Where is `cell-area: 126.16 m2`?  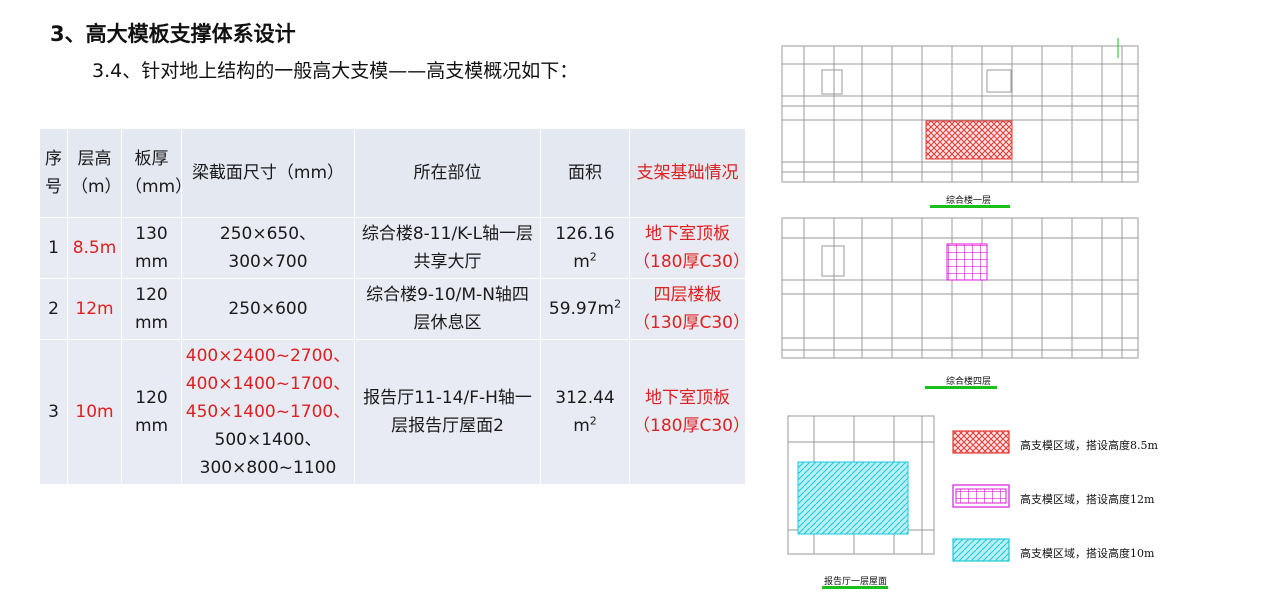
cell-area: 126.16 m2 is located at coordinates (585, 248).